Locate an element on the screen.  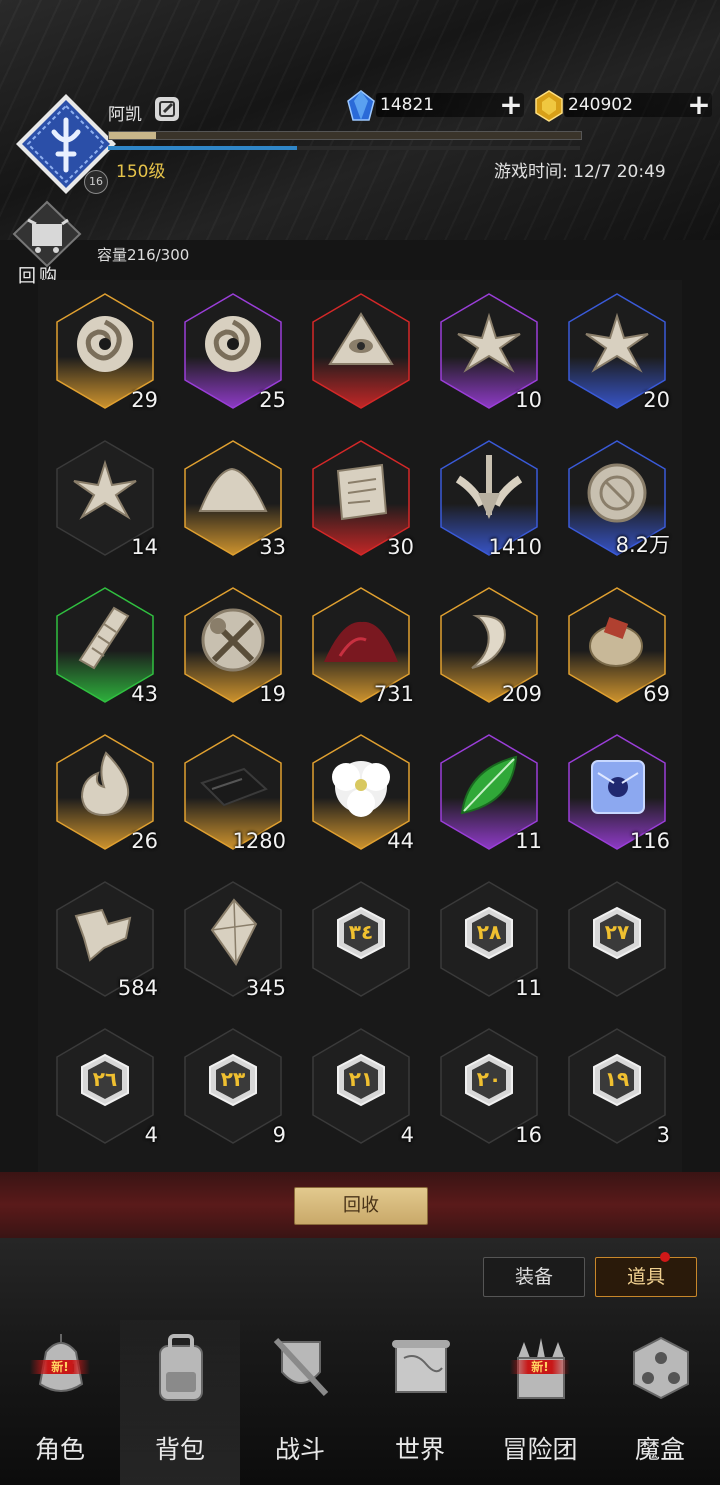
inventory-slot: ٢٣ 9 is located at coordinates (234, 1087).